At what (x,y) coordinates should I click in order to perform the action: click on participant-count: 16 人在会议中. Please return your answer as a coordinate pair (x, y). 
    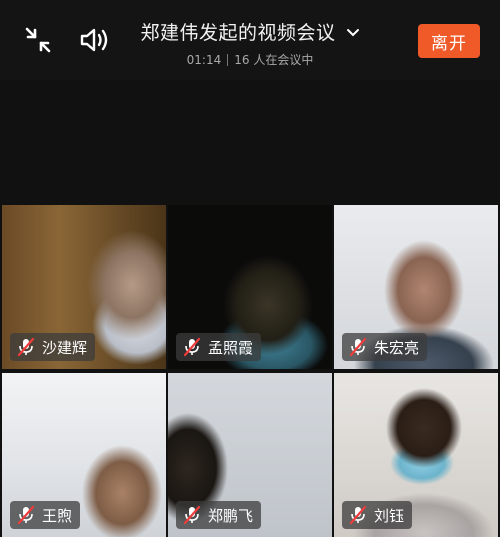
    Looking at the image, I should click on (274, 60).